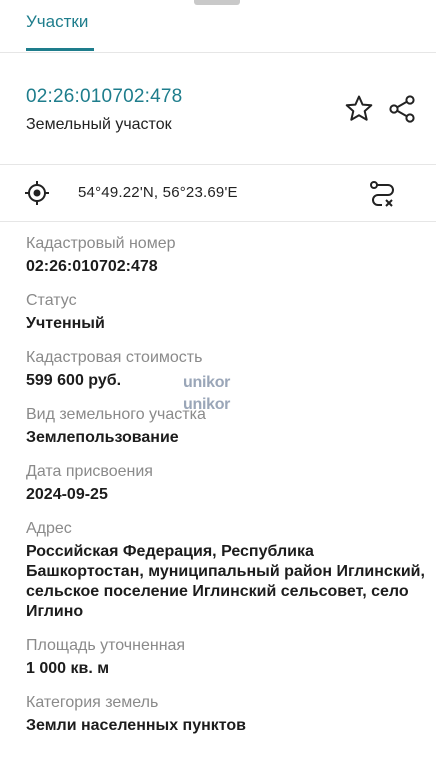 The image size is (436, 768). Describe the element at coordinates (60, 49) in the screenshot. I see `tab-active-indicator` at that location.